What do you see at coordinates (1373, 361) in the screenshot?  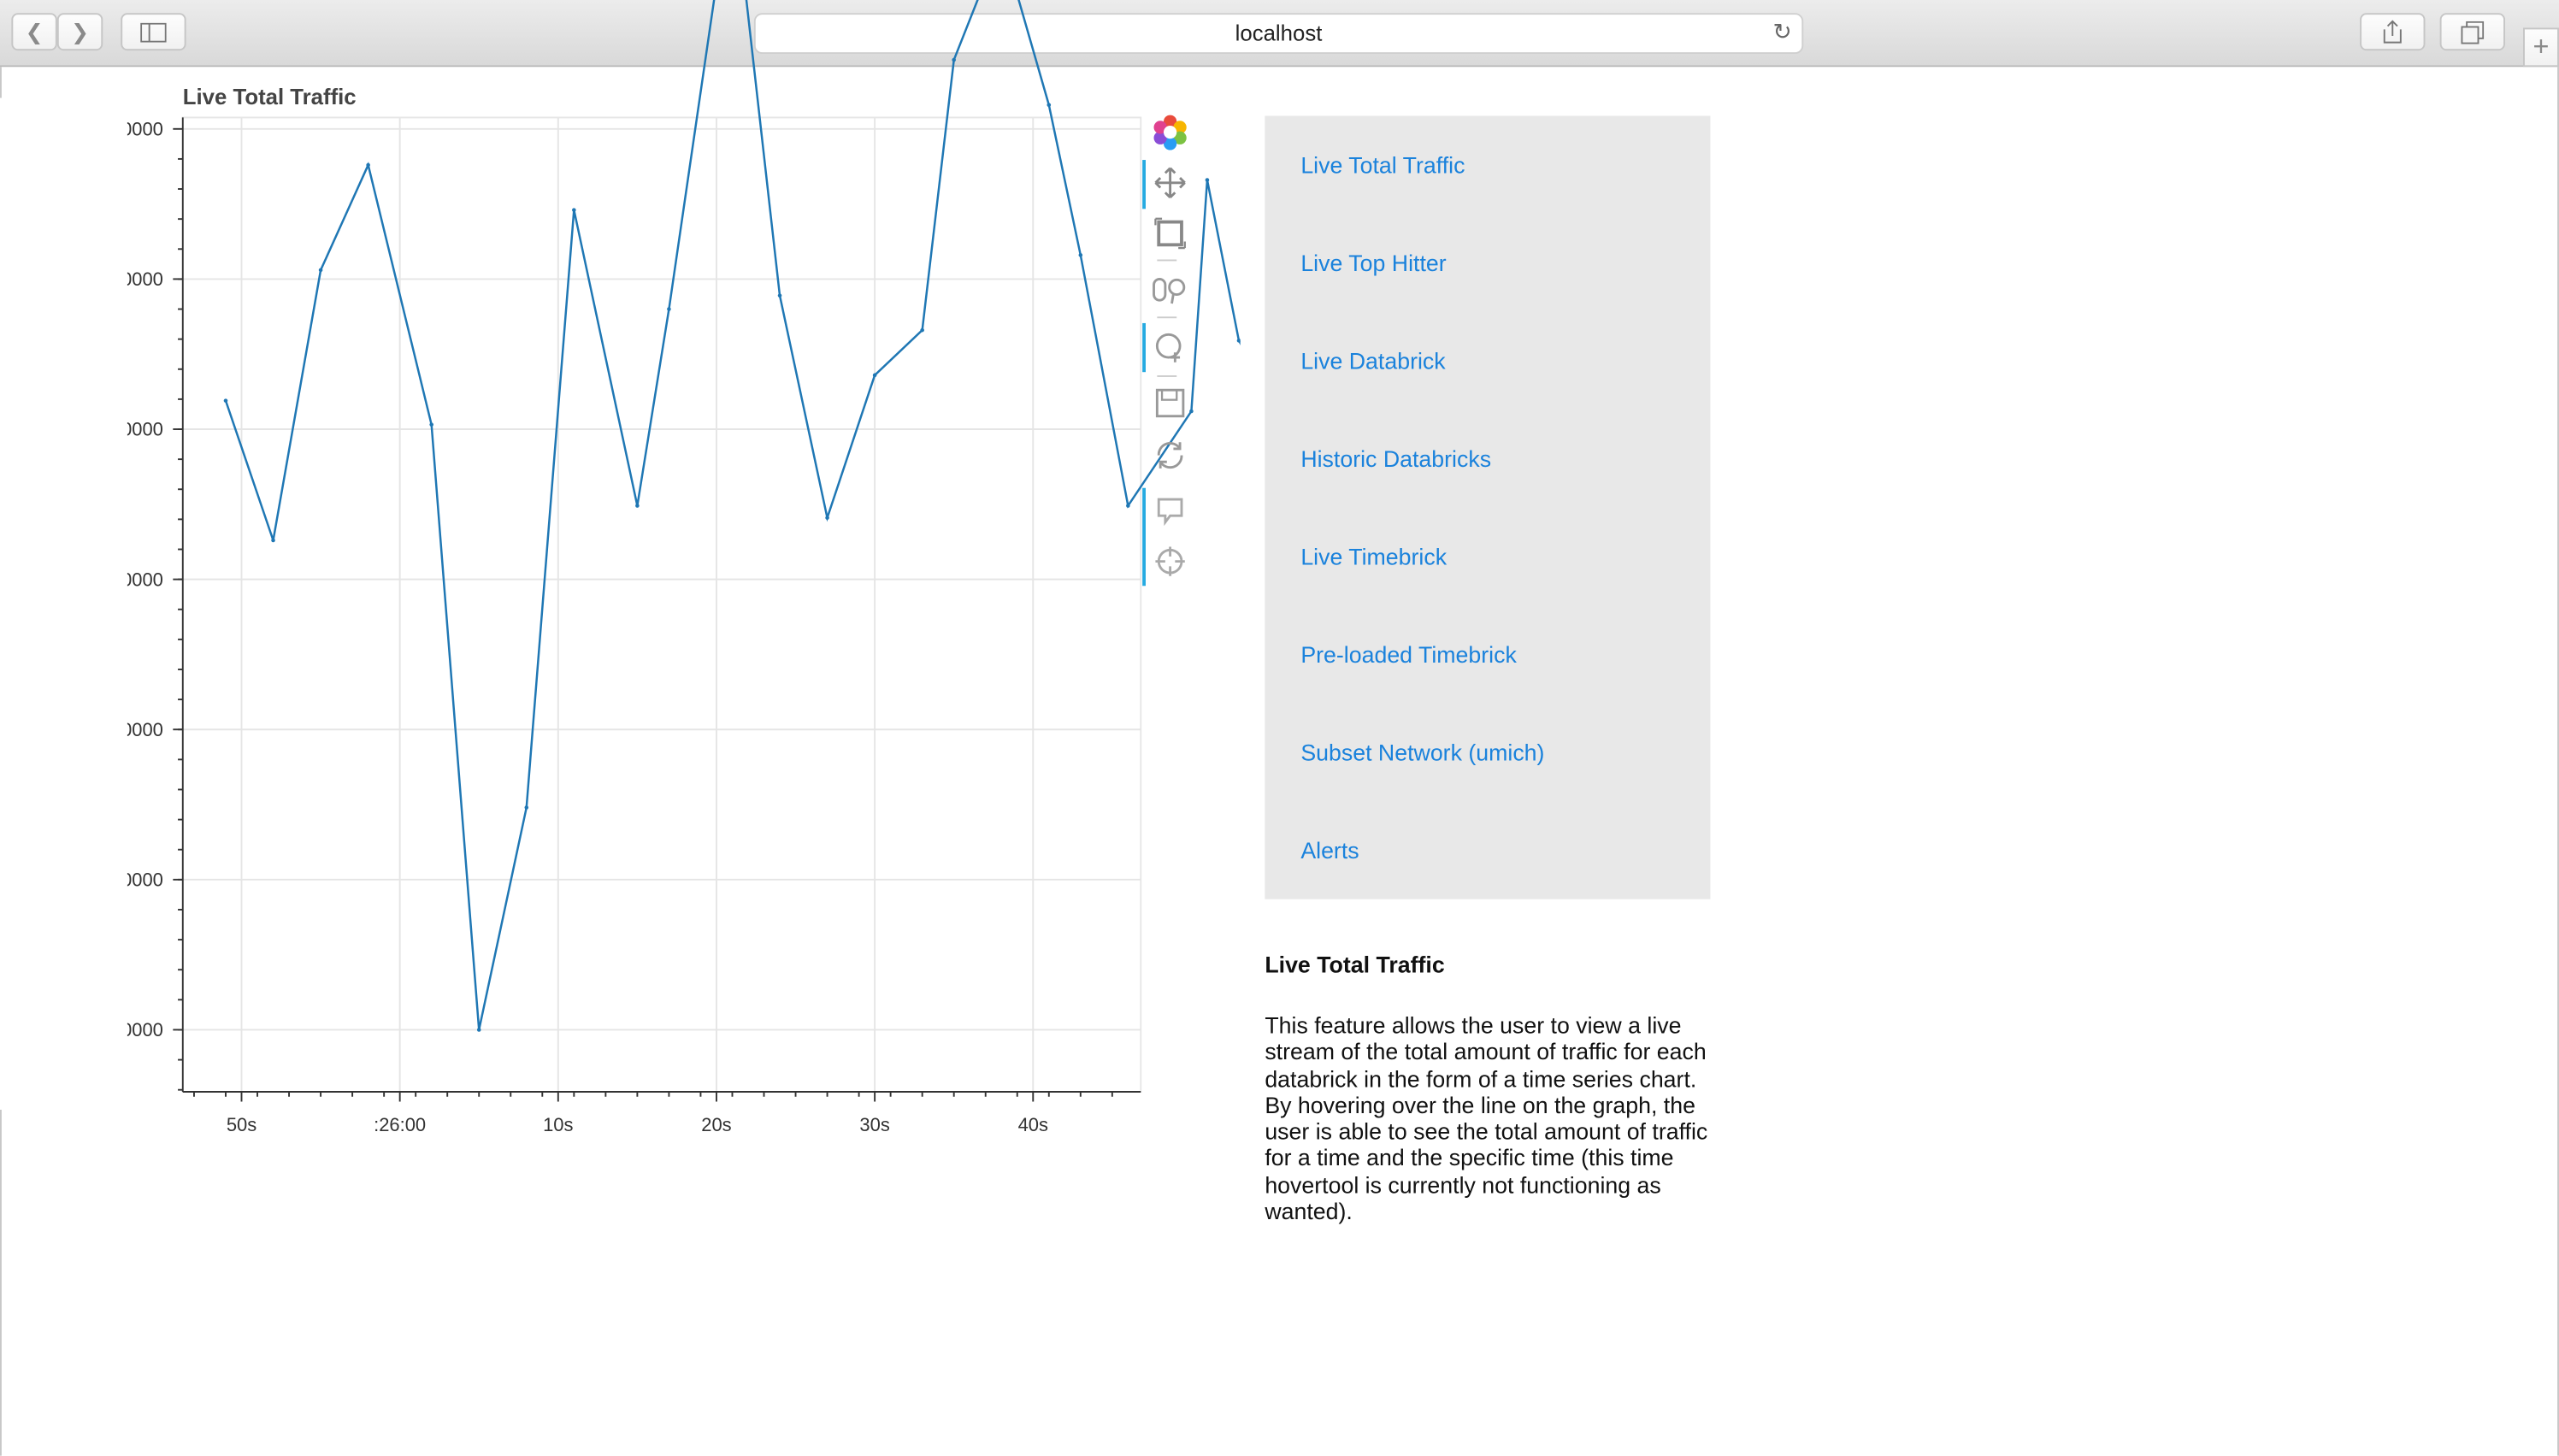 I see `nav-link-live-databrick: Live Databrick` at bounding box center [1373, 361].